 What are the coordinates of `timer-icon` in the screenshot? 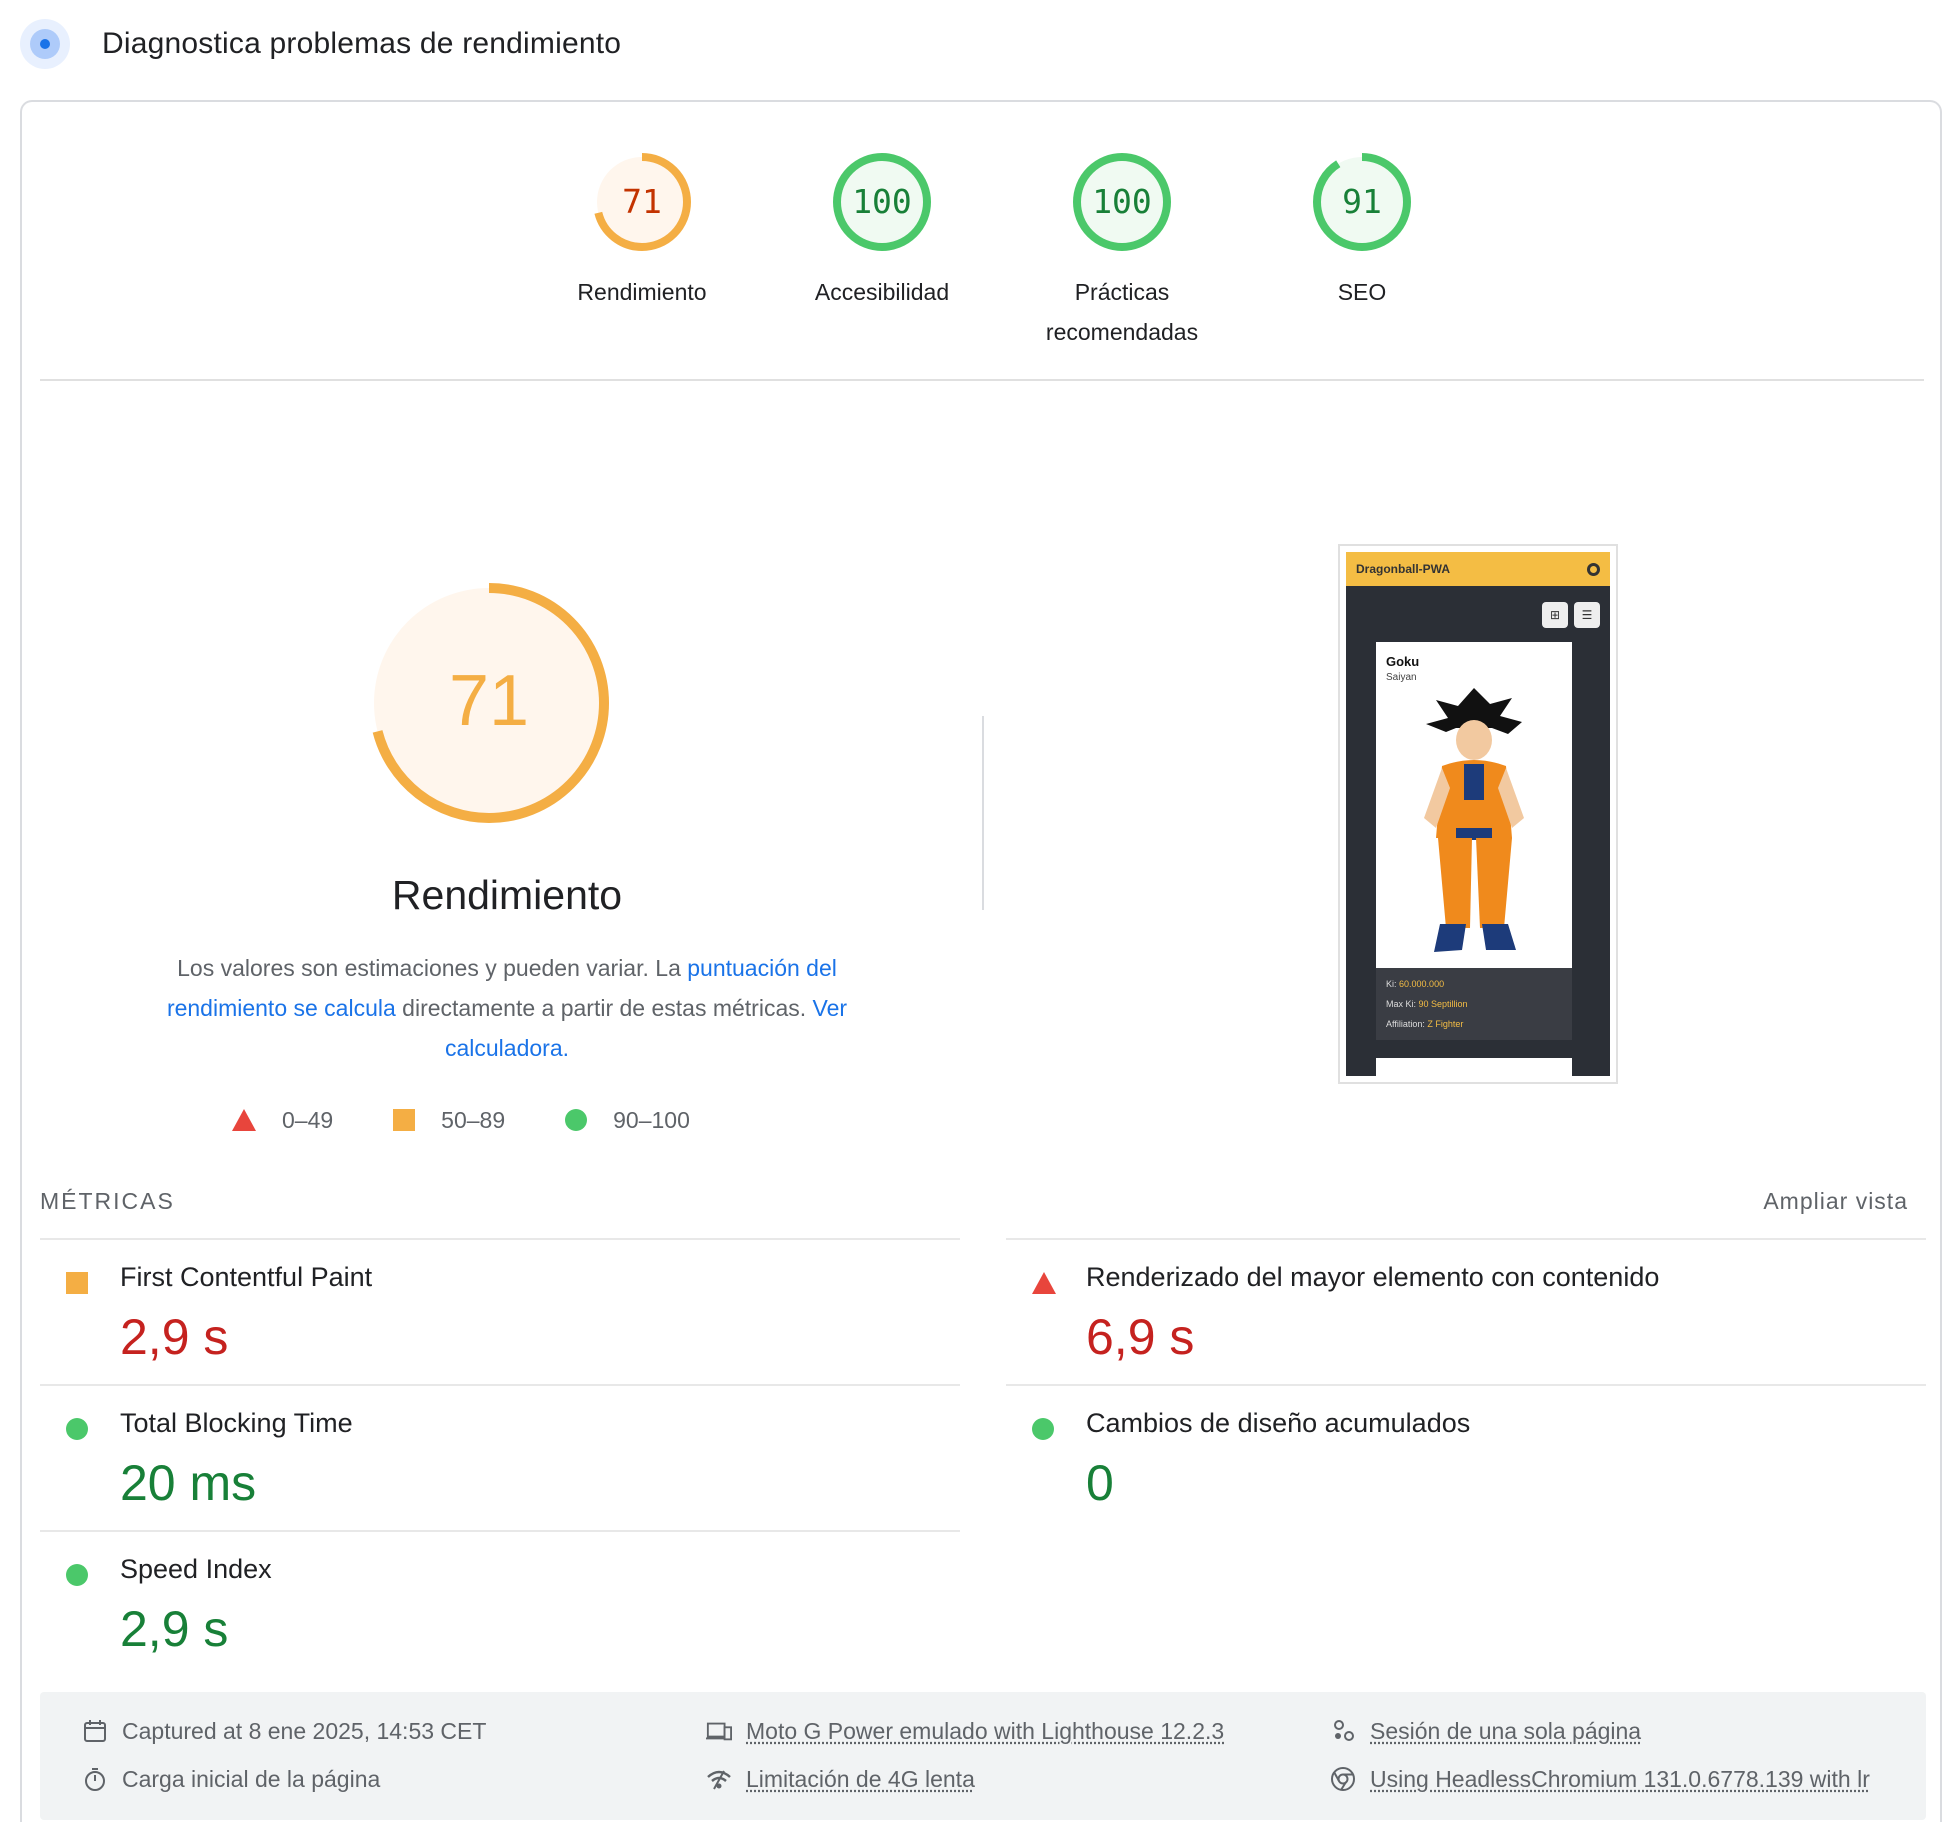 It's located at (95, 1779).